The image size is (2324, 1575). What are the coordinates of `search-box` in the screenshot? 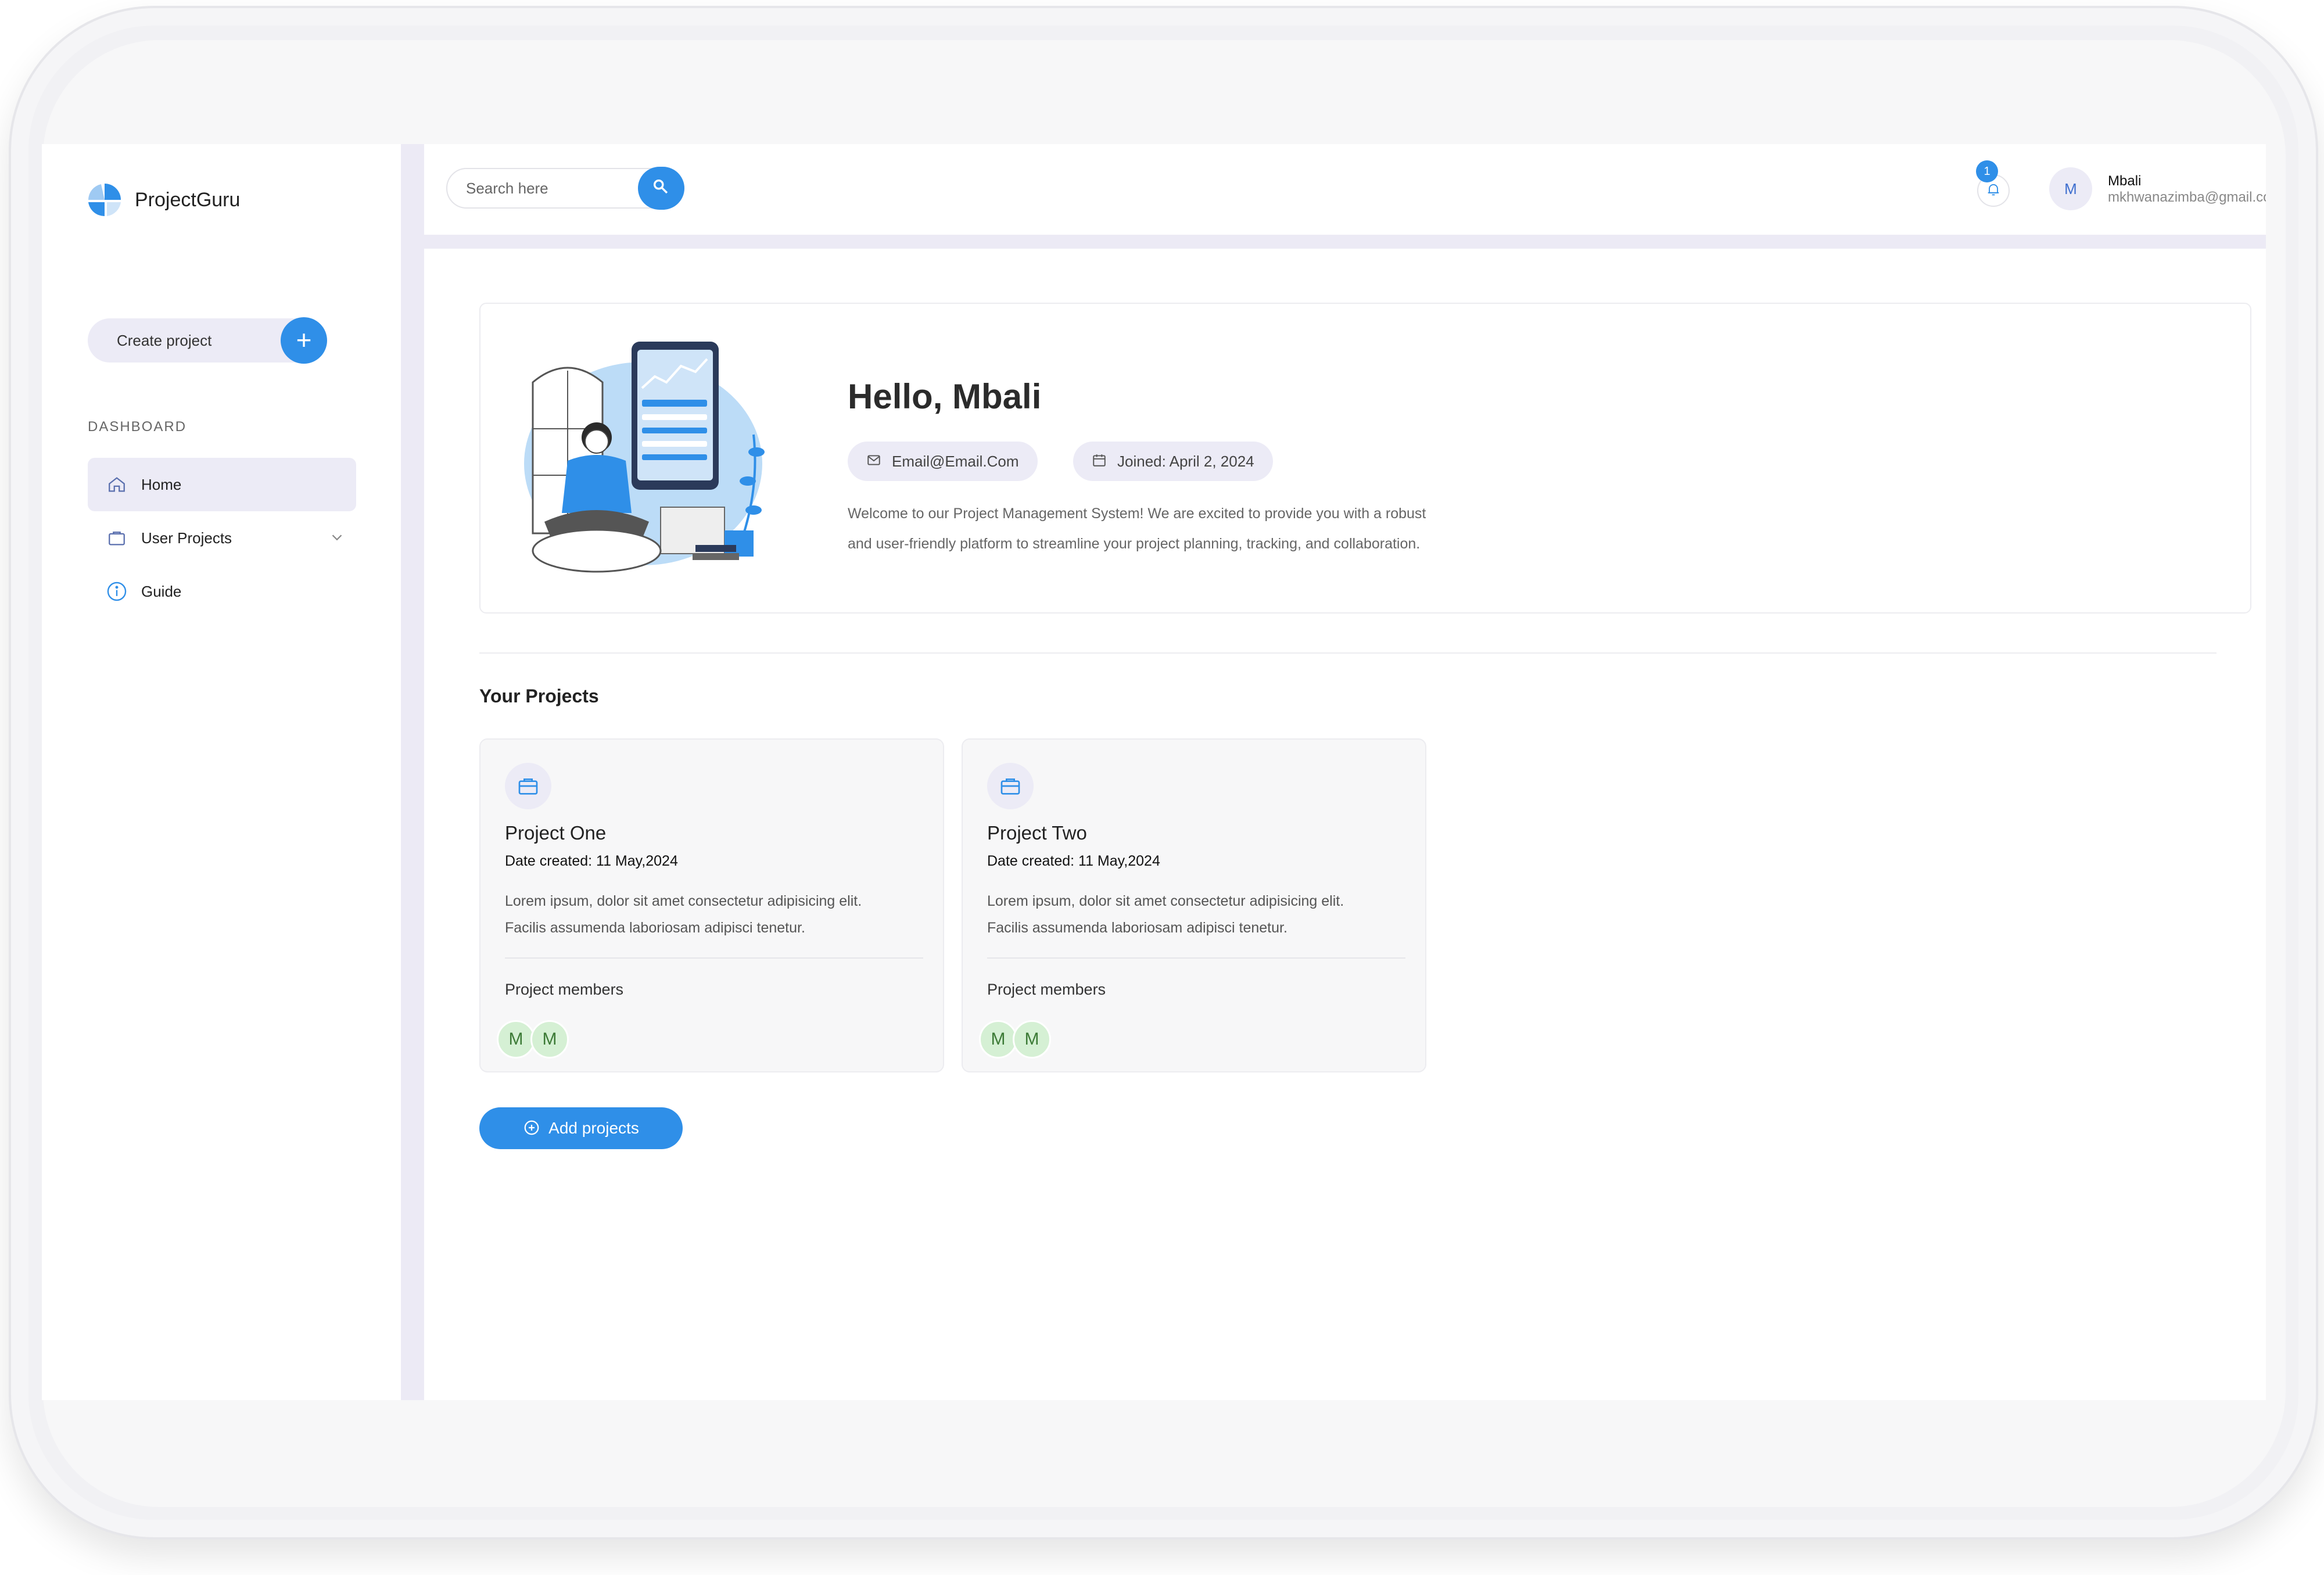 It's located at (565, 188).